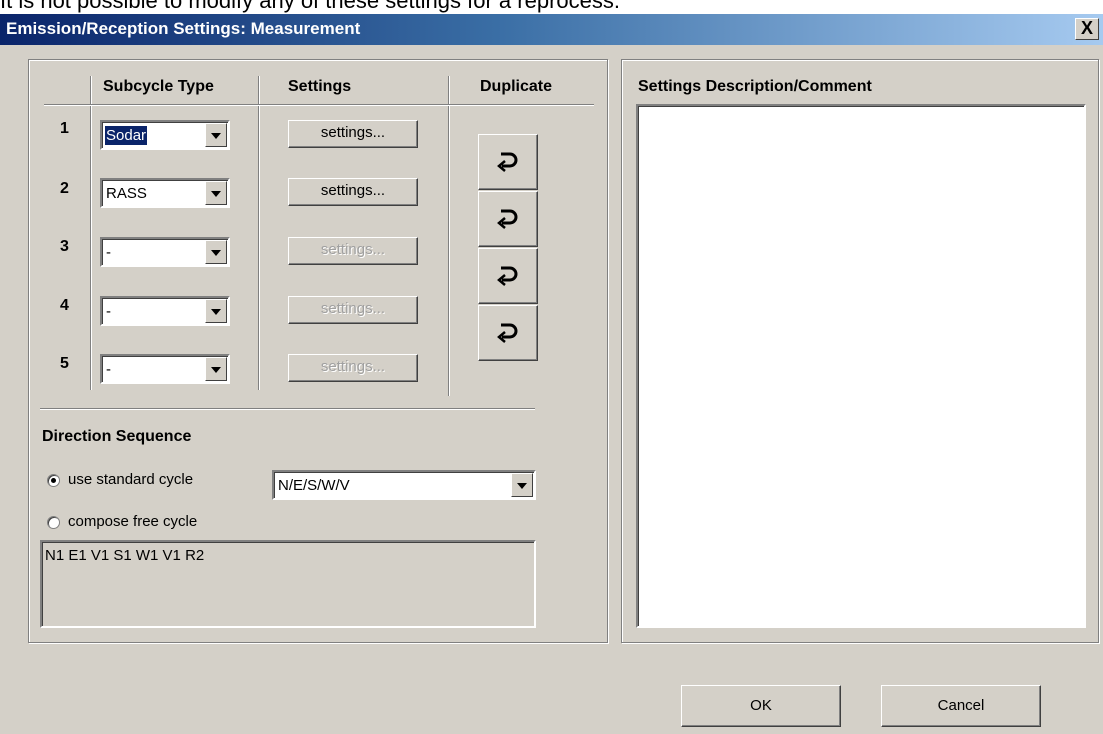  Describe the element at coordinates (64, 246) in the screenshot. I see `row-number: 3` at that location.